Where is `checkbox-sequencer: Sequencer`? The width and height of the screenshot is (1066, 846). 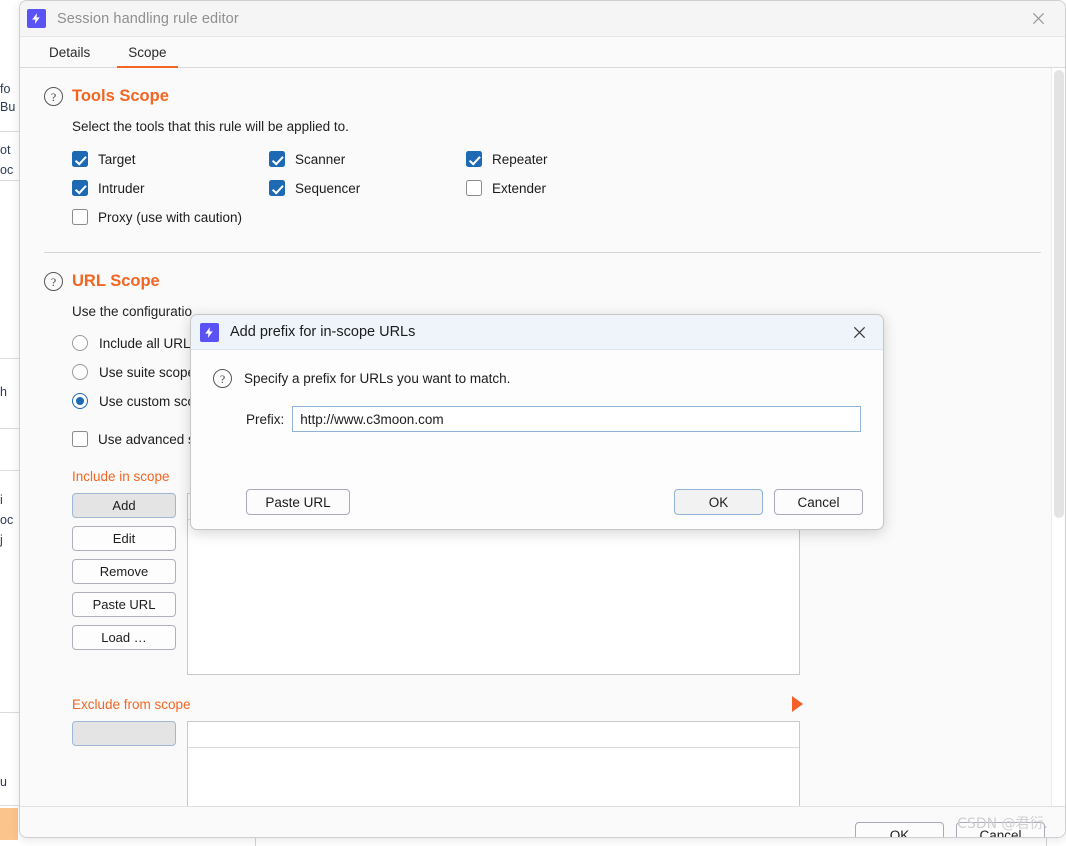 checkbox-sequencer: Sequencer is located at coordinates (367, 188).